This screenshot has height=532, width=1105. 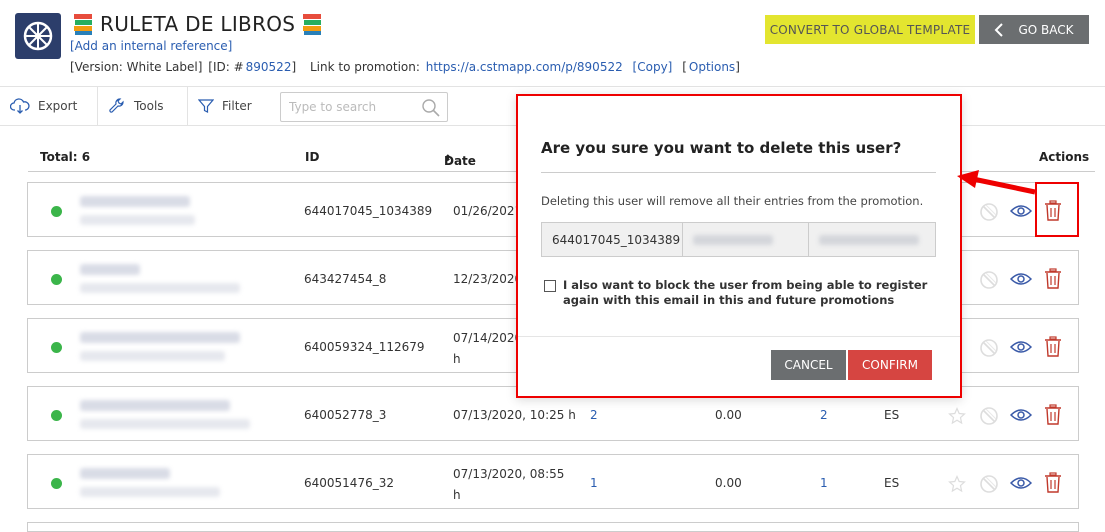 What do you see at coordinates (612, 239) in the screenshot?
I see `user-id: 644017045_1034389` at bounding box center [612, 239].